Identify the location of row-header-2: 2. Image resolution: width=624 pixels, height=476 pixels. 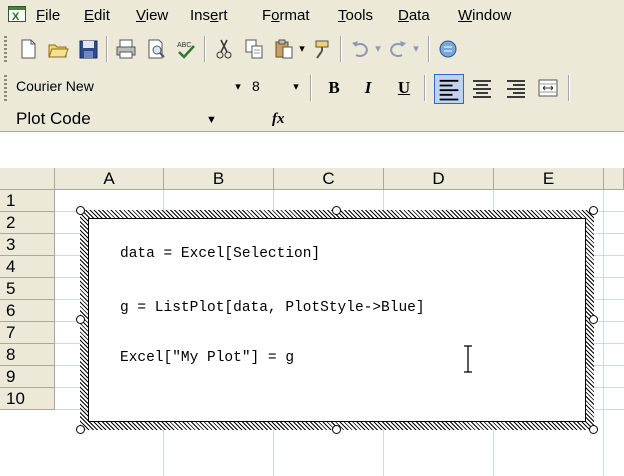
(27, 223).